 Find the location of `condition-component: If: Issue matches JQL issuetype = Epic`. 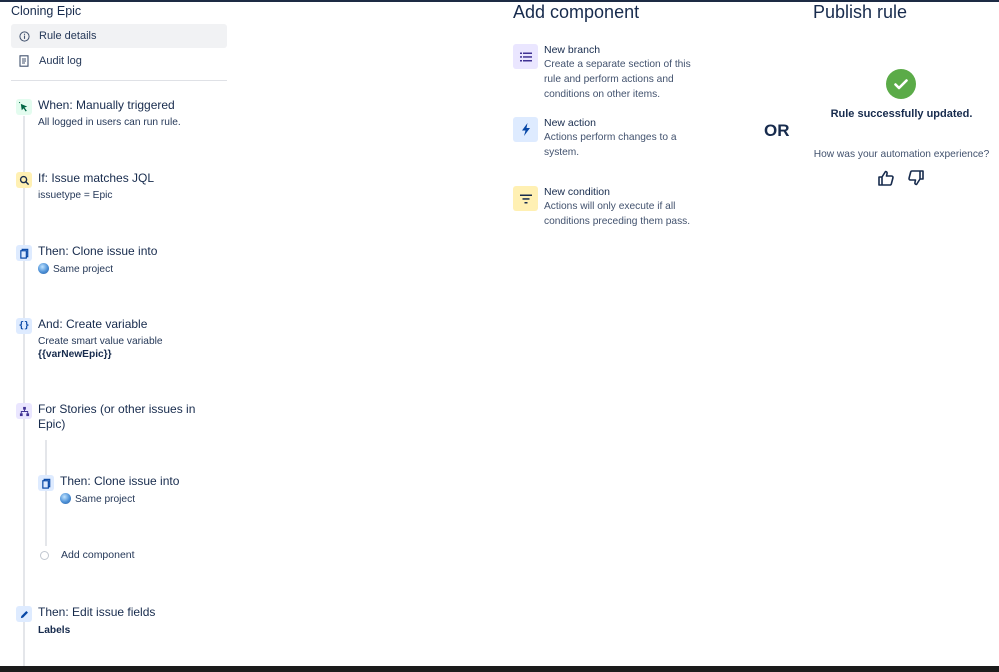

condition-component: If: Issue matches JQL issuetype = Epic is located at coordinates (116, 188).